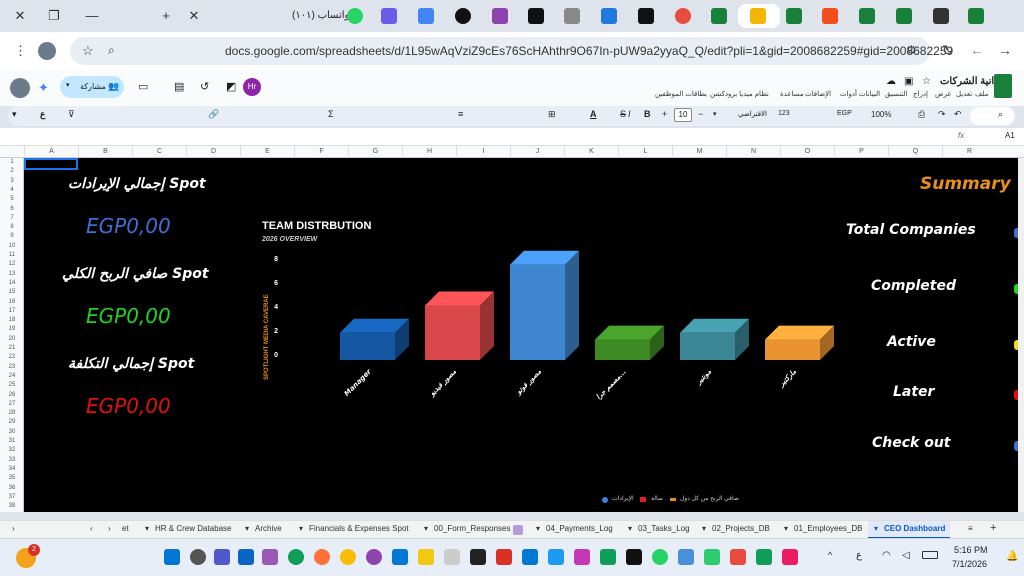 The width and height of the screenshot is (1024, 576). What do you see at coordinates (194, 16) in the screenshot?
I see `close-tab-icon: ✕` at bounding box center [194, 16].